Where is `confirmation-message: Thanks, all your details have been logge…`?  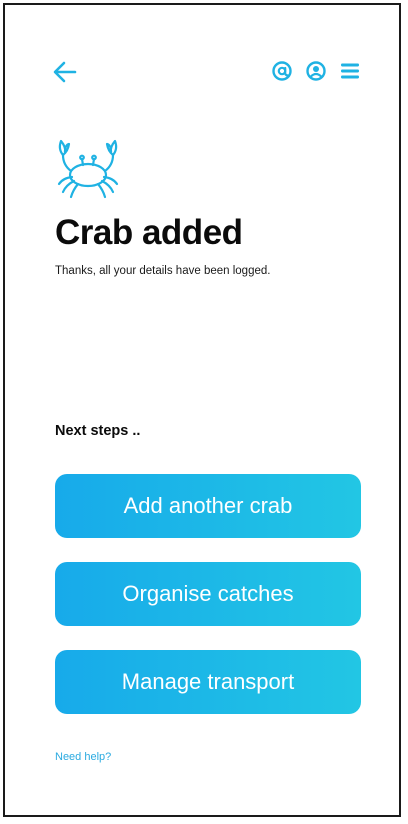 confirmation-message: Thanks, all your details have been logge… is located at coordinates (163, 271).